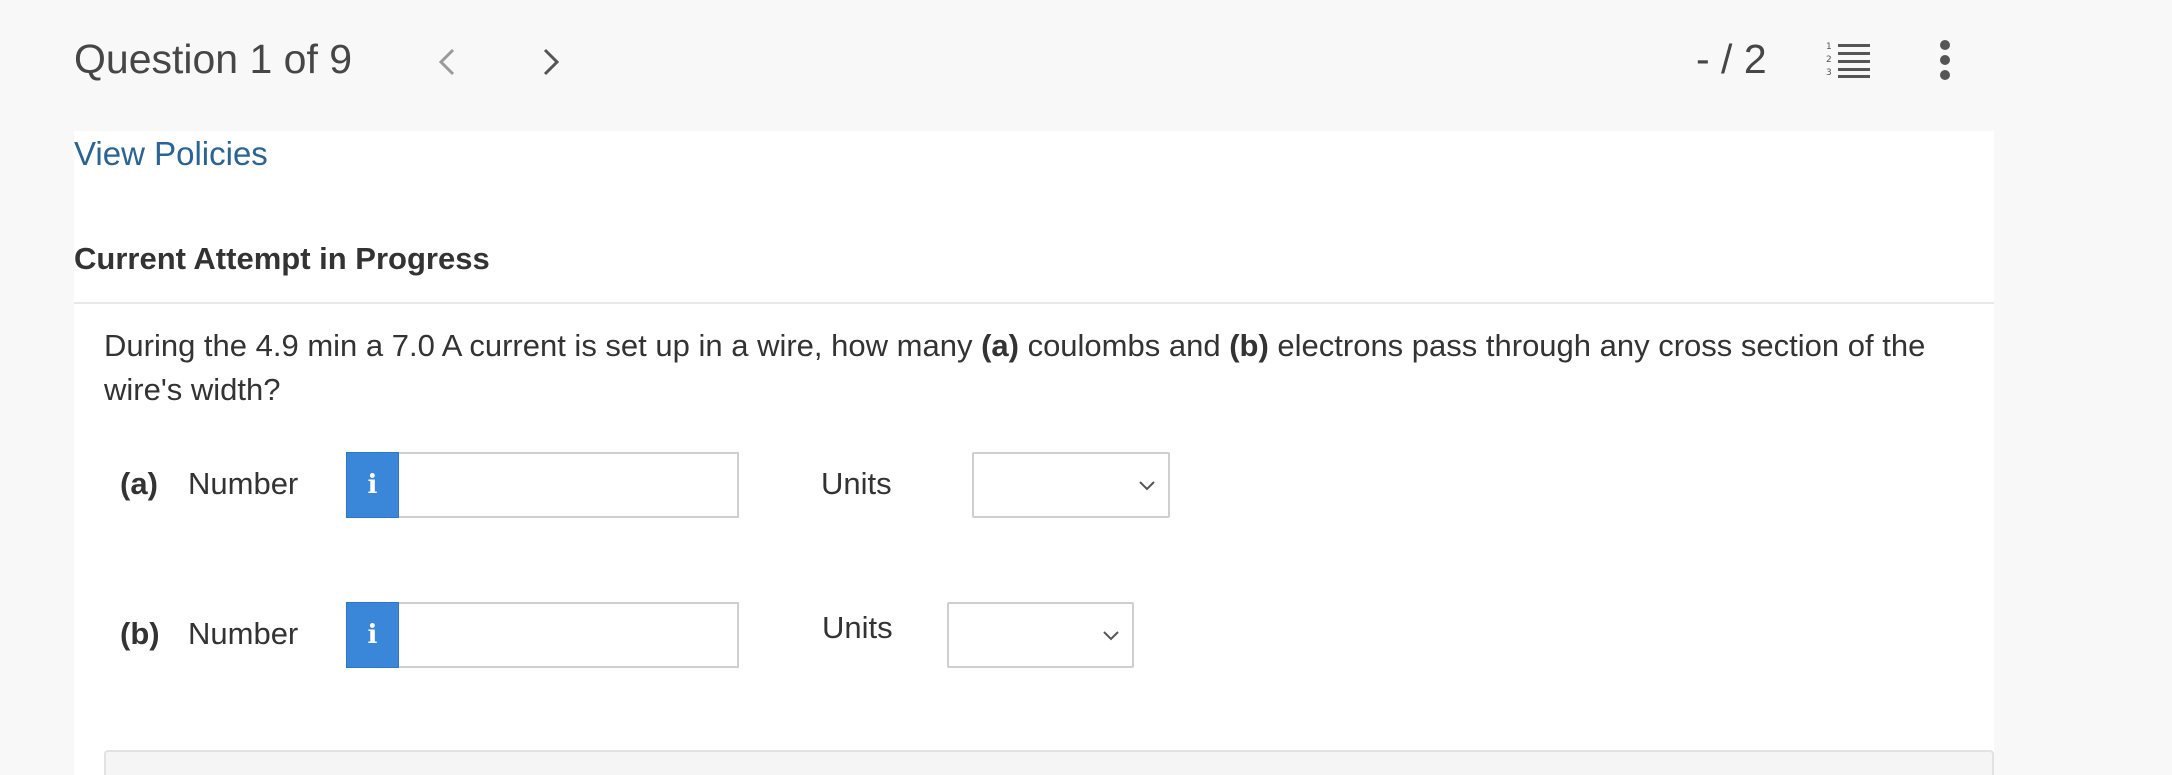 This screenshot has height=775, width=2172. I want to click on question-part-b-label: (b), so click(1249, 345).